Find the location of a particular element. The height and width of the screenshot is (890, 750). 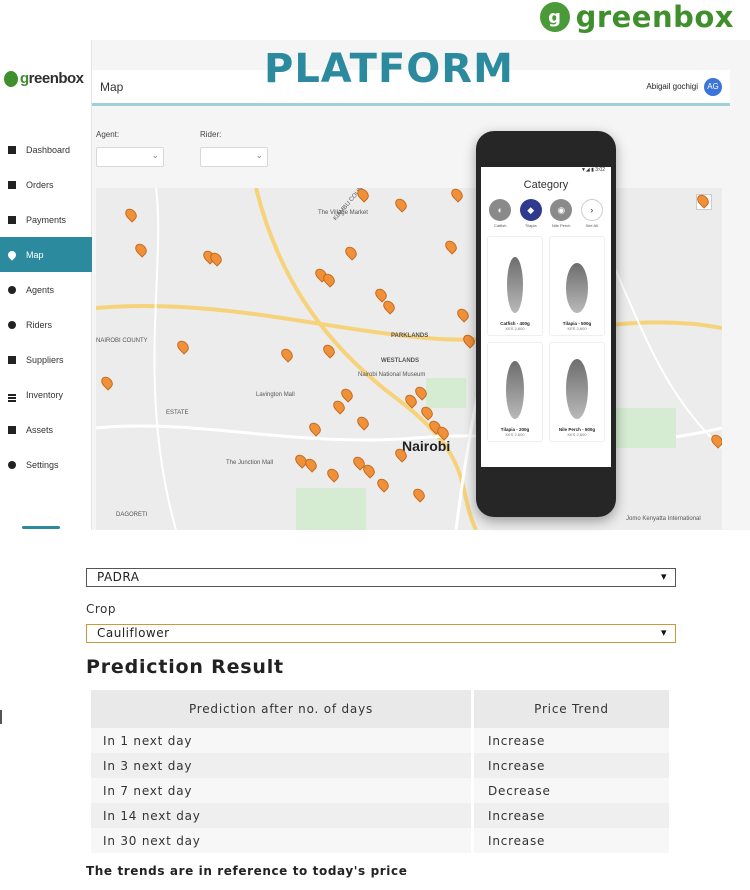

map-label-lavington: Lavington Mall is located at coordinates (275, 395).